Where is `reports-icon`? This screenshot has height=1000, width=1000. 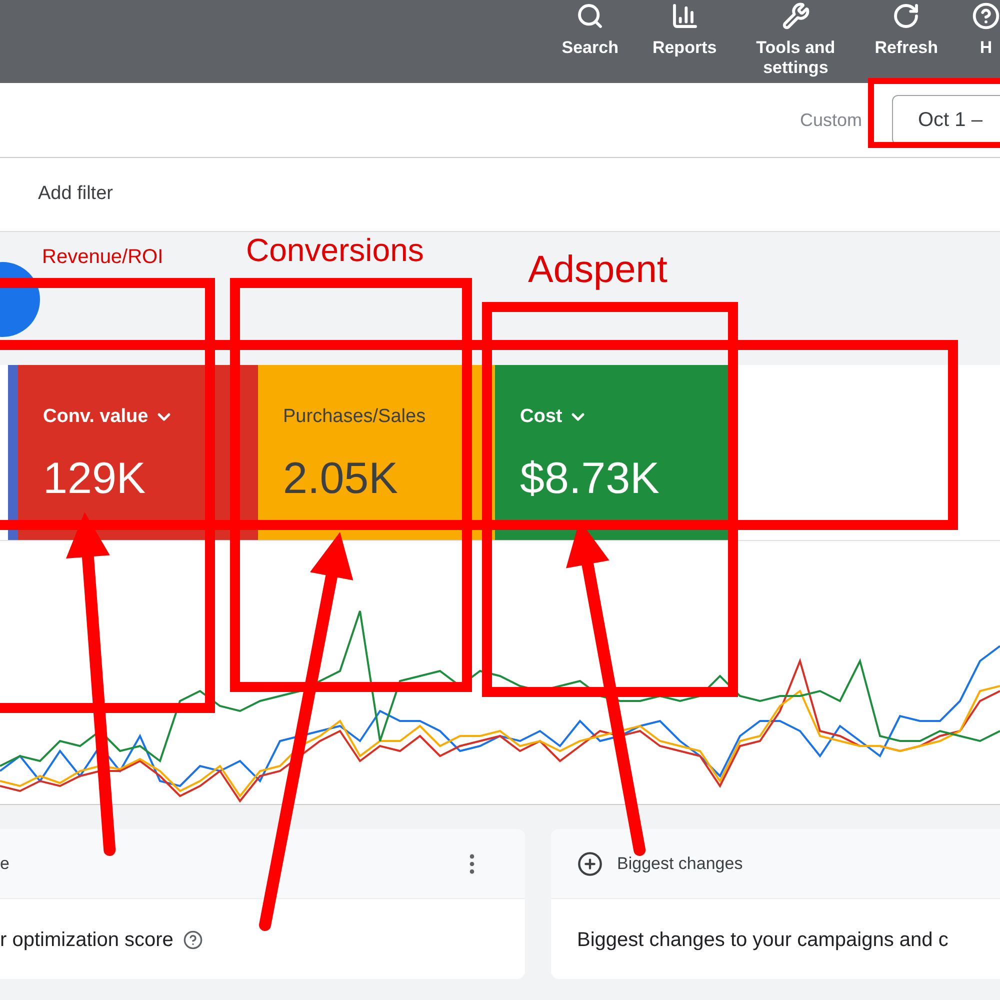 reports-icon is located at coordinates (684, 16).